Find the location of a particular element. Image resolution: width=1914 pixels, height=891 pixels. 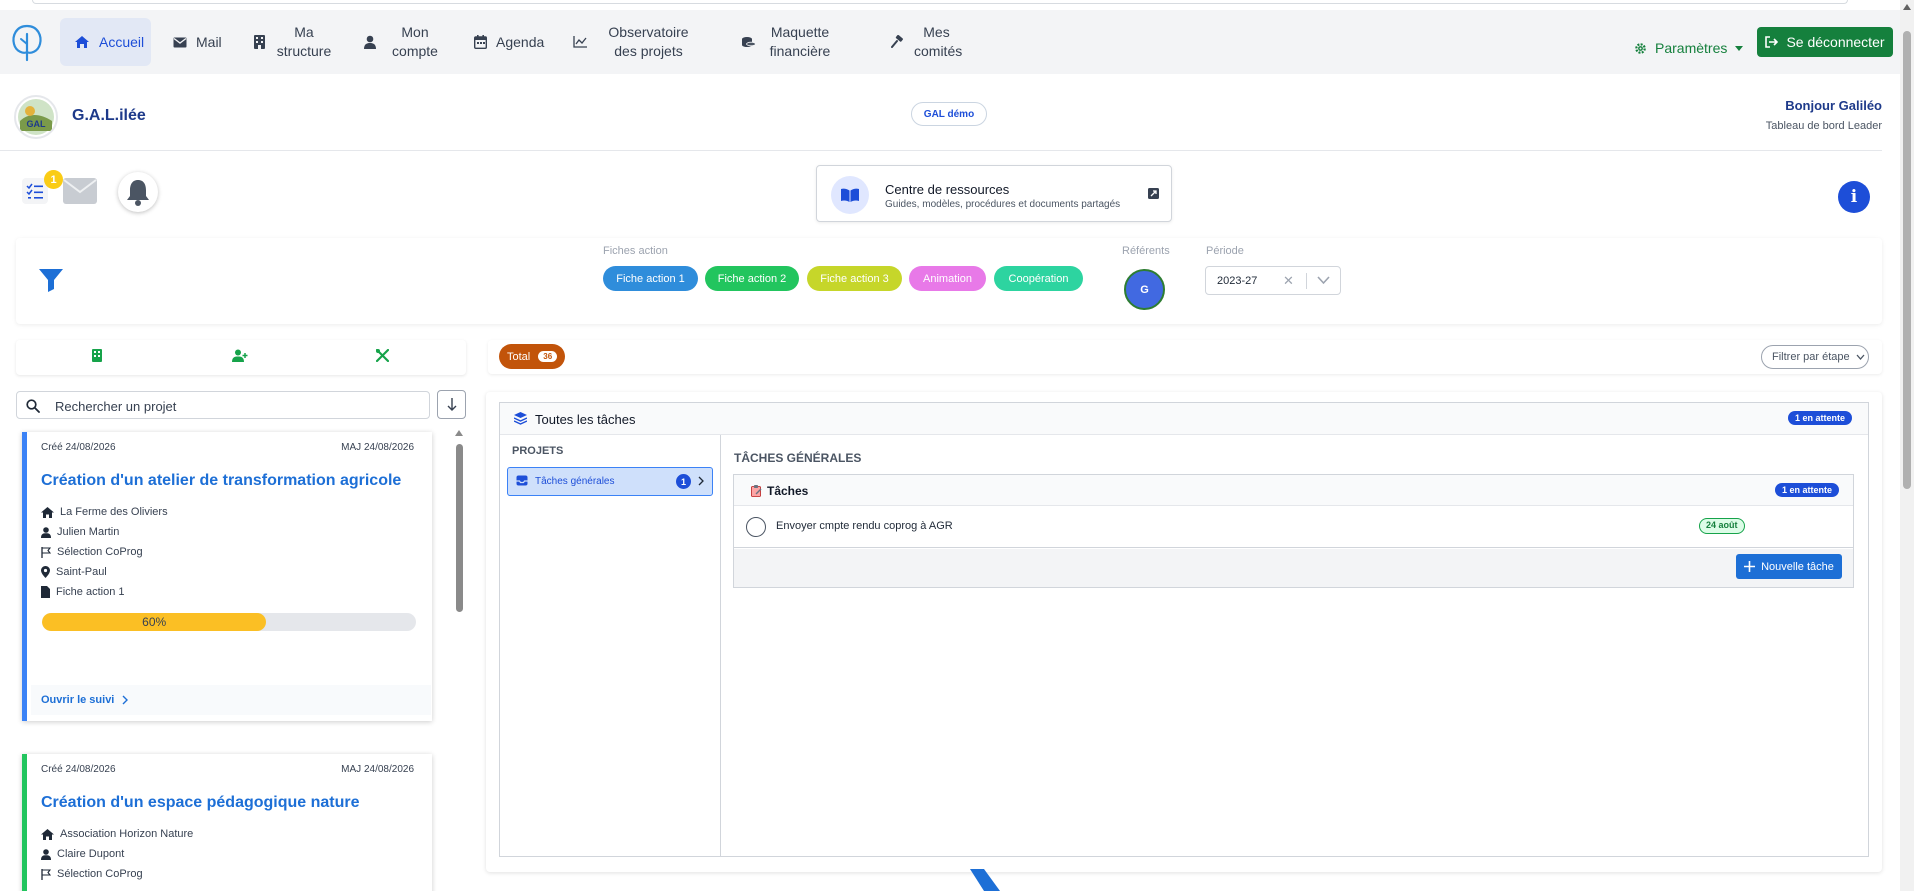

org-name: G.A.L.ilée is located at coordinates (109, 115).